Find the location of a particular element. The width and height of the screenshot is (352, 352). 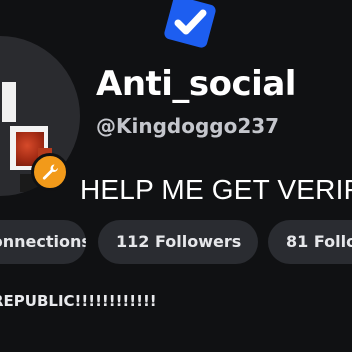

display-name: Anti_social is located at coordinates (196, 84).